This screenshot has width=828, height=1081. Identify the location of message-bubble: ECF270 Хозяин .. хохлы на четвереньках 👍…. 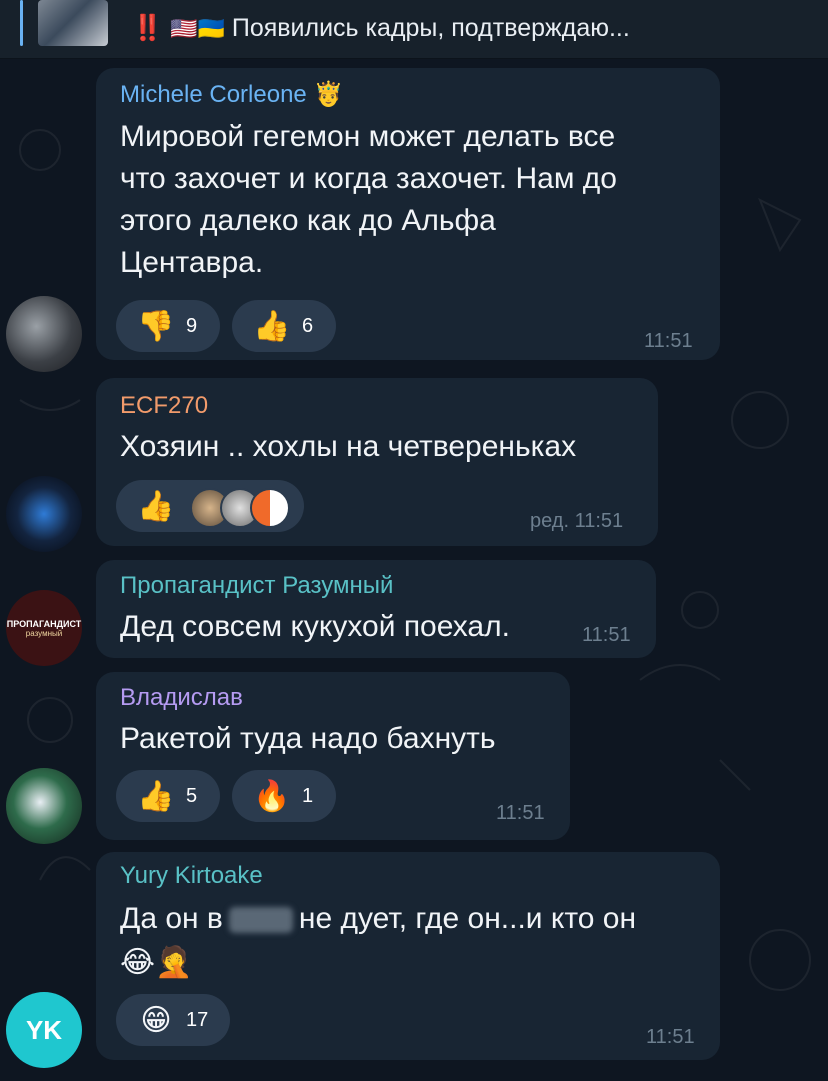
(377, 462).